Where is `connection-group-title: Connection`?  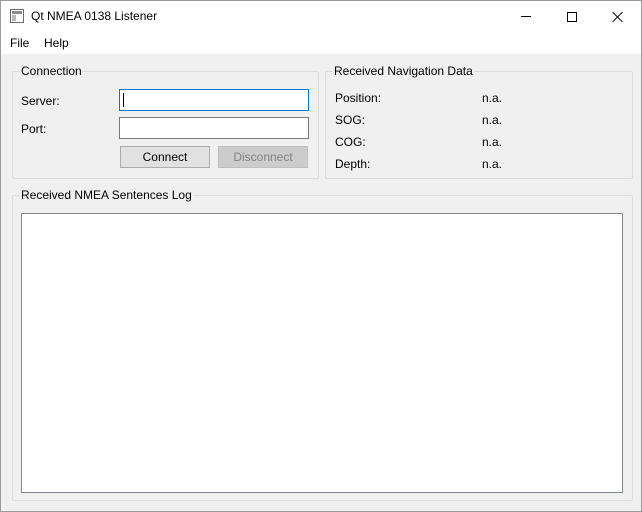 connection-group-title: Connection is located at coordinates (51, 71).